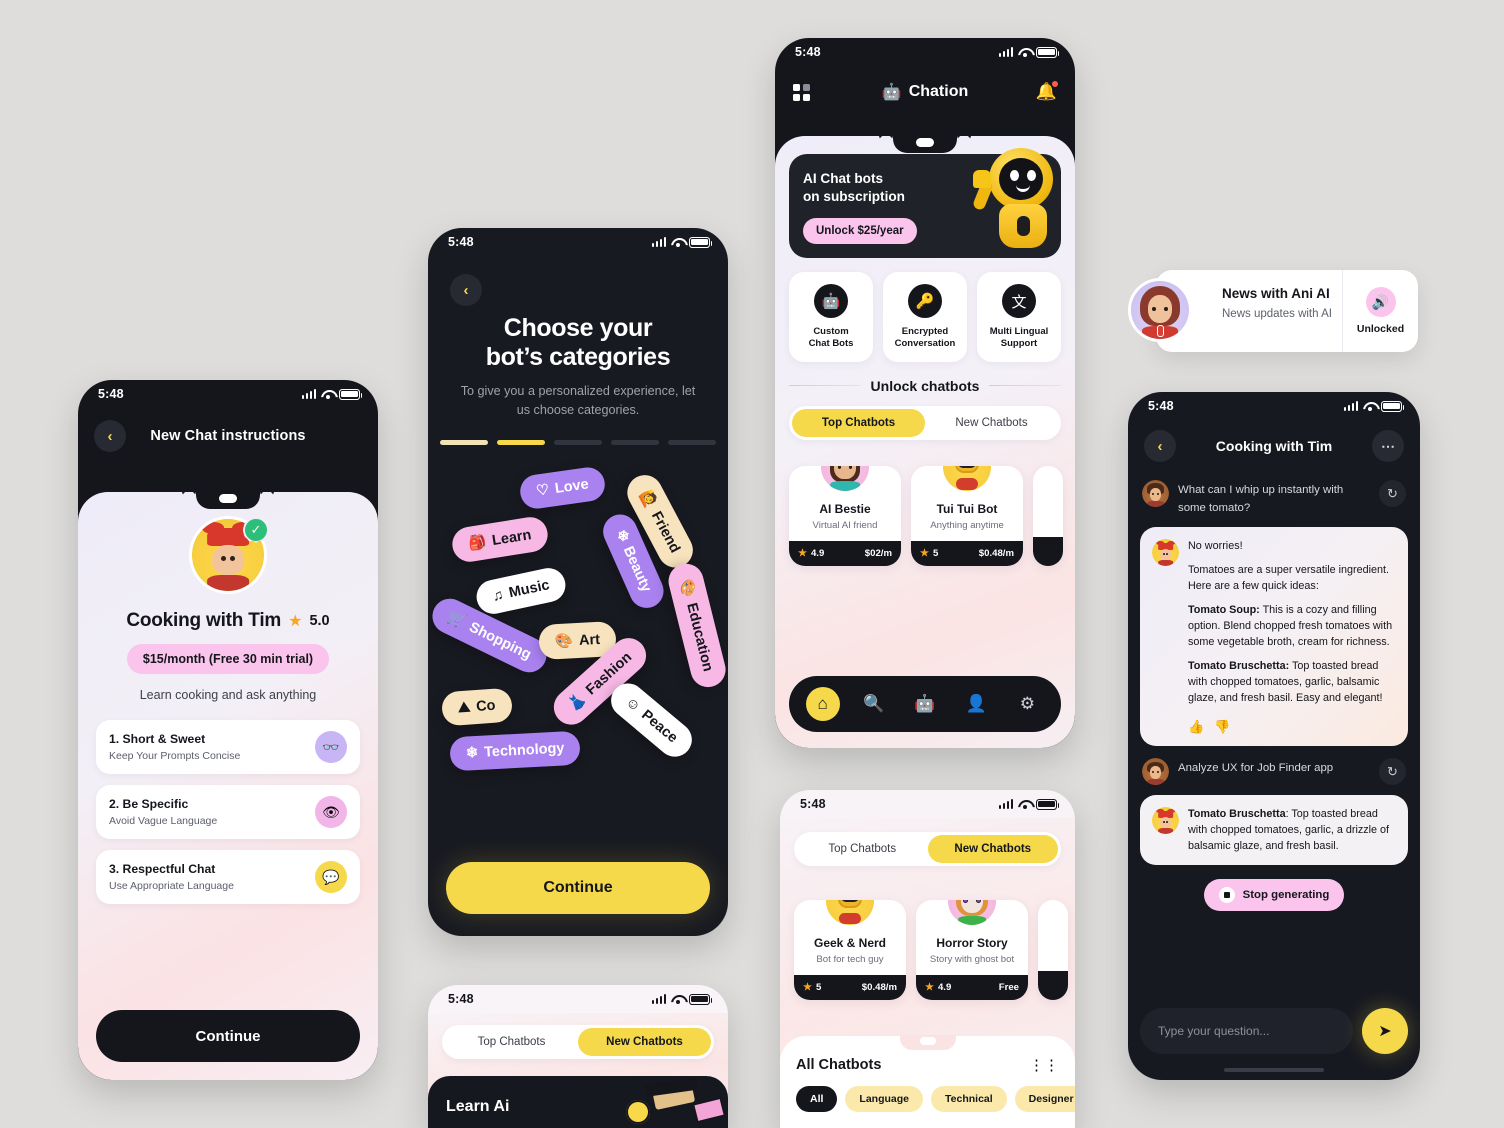 The image size is (1504, 1128). What do you see at coordinates (1215, 546) in the screenshot?
I see `bot-greeting: No worries!` at bounding box center [1215, 546].